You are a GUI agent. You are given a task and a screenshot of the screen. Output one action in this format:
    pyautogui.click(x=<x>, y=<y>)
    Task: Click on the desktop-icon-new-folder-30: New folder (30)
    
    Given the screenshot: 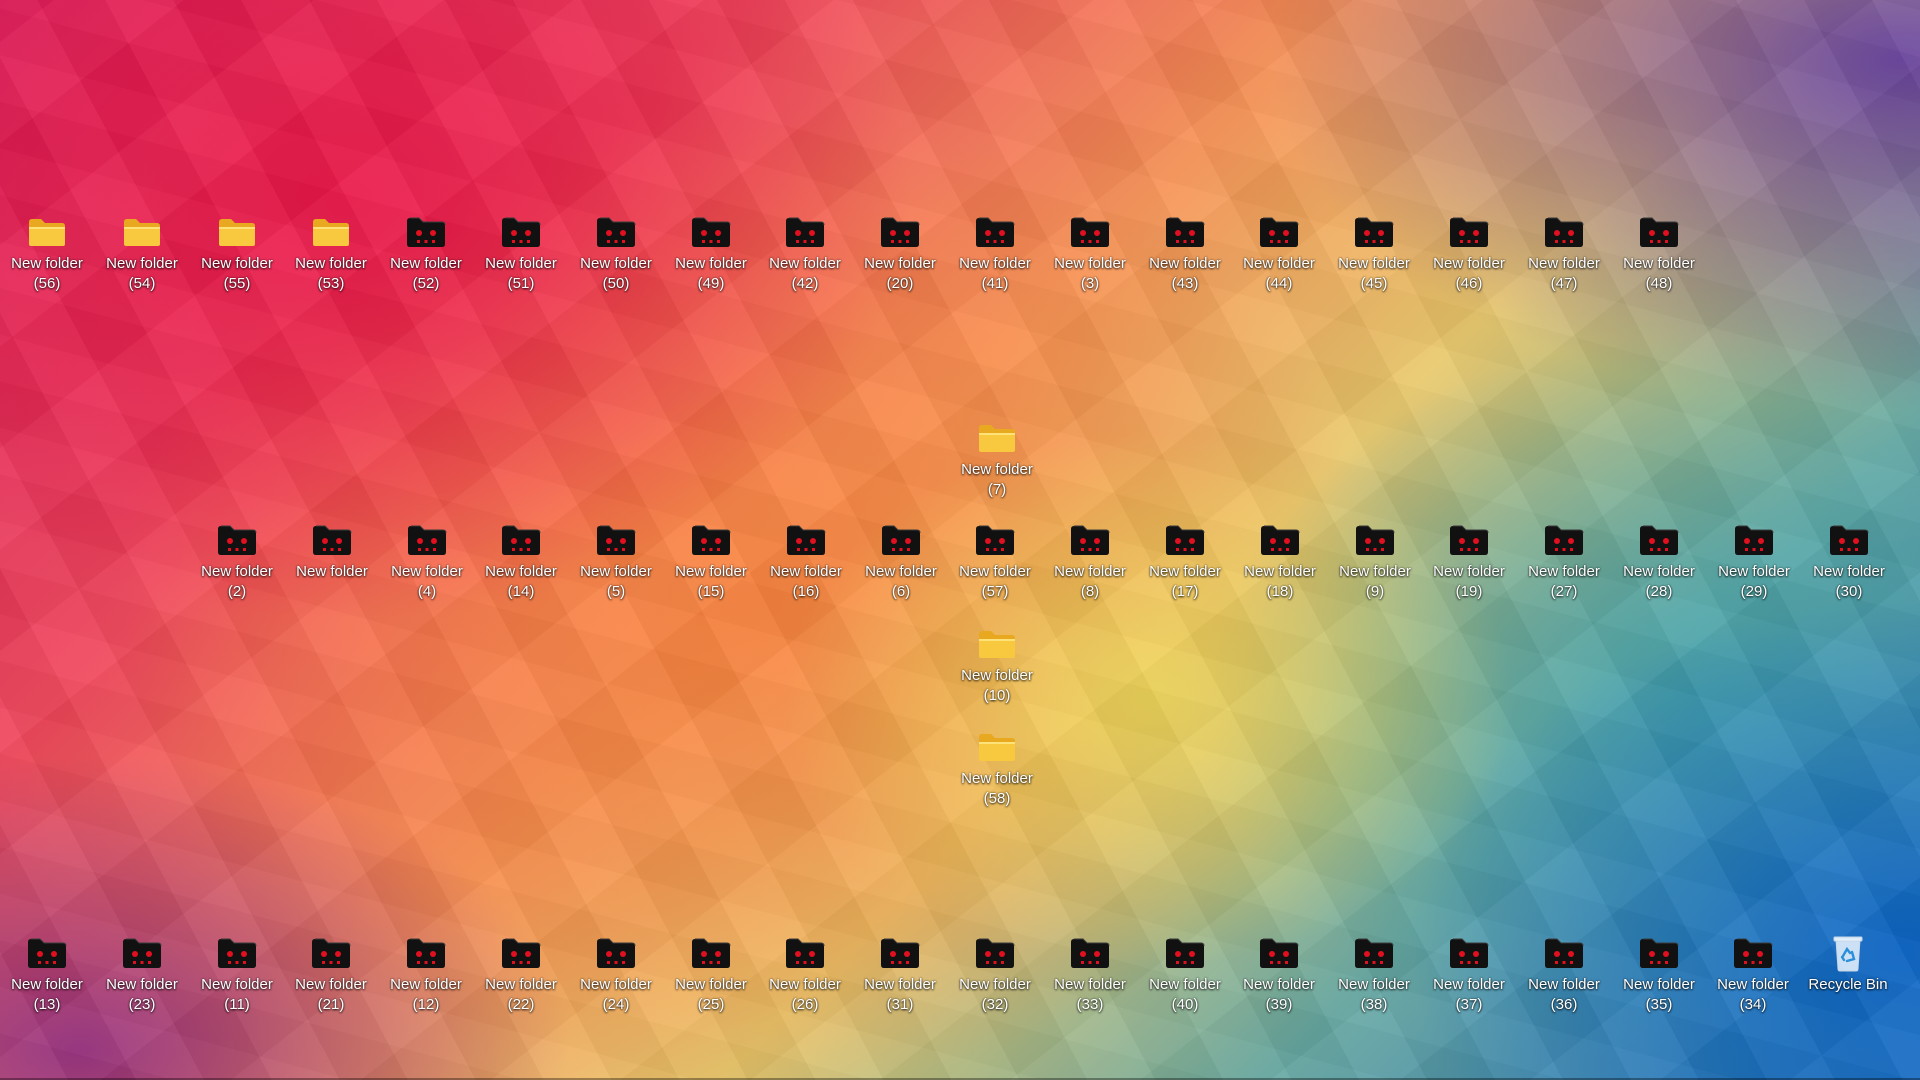 What is the action you would take?
    pyautogui.click(x=1849, y=562)
    